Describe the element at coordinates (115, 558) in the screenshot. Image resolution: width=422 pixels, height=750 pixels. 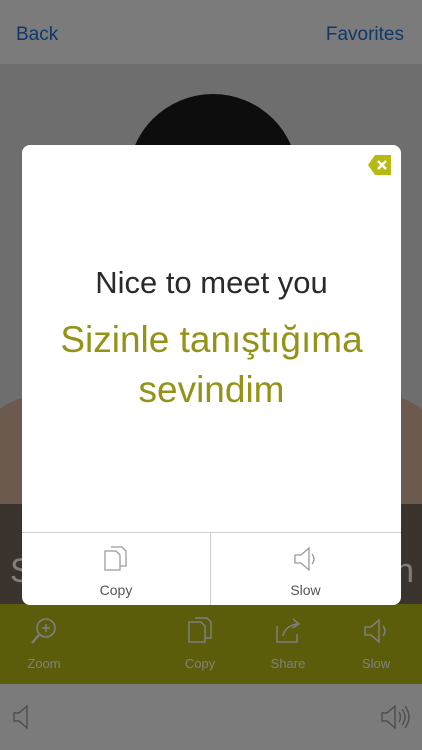
I see `copy-icon` at that location.